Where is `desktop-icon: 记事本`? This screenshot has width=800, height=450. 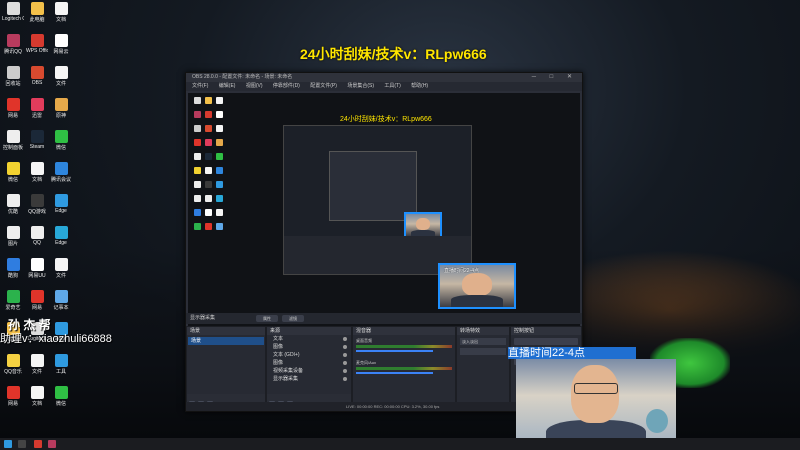 desktop-icon: 记事本 is located at coordinates (61, 300).